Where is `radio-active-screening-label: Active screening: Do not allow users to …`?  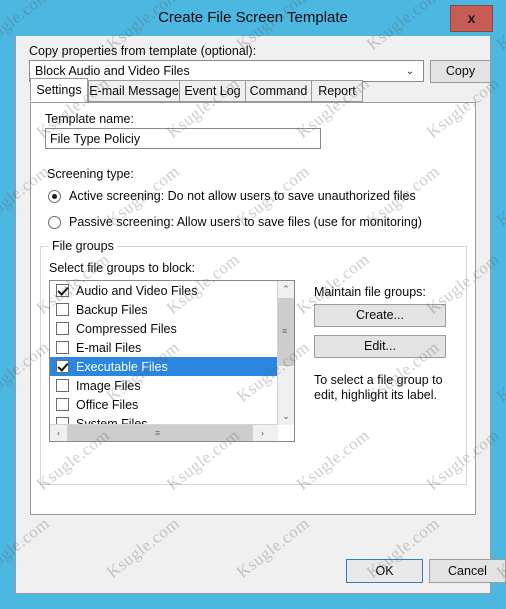
radio-active-screening-label: Active screening: Do not allow users to … is located at coordinates (242, 196).